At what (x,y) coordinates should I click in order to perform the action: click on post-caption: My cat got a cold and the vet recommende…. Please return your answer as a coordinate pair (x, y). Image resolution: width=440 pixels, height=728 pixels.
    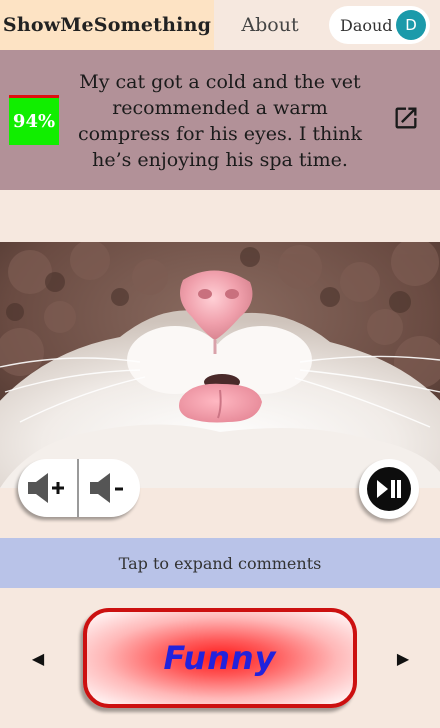
    Looking at the image, I should click on (220, 121).